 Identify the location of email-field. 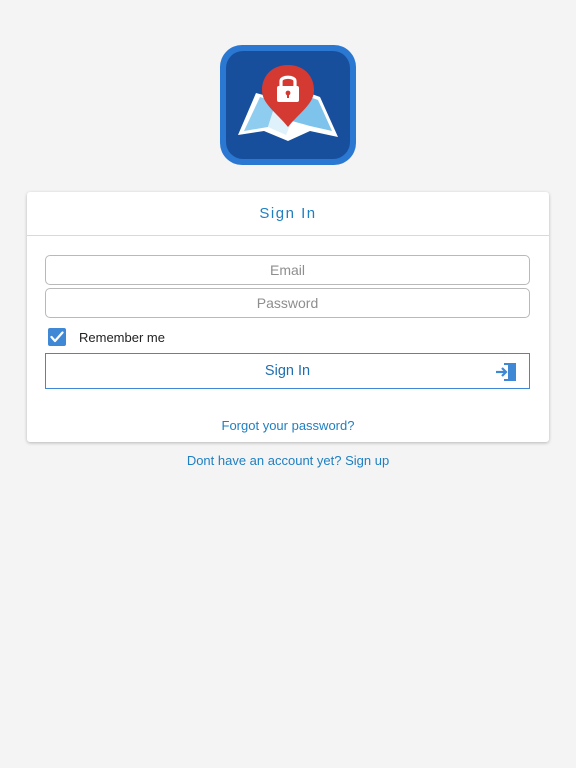
(287, 270).